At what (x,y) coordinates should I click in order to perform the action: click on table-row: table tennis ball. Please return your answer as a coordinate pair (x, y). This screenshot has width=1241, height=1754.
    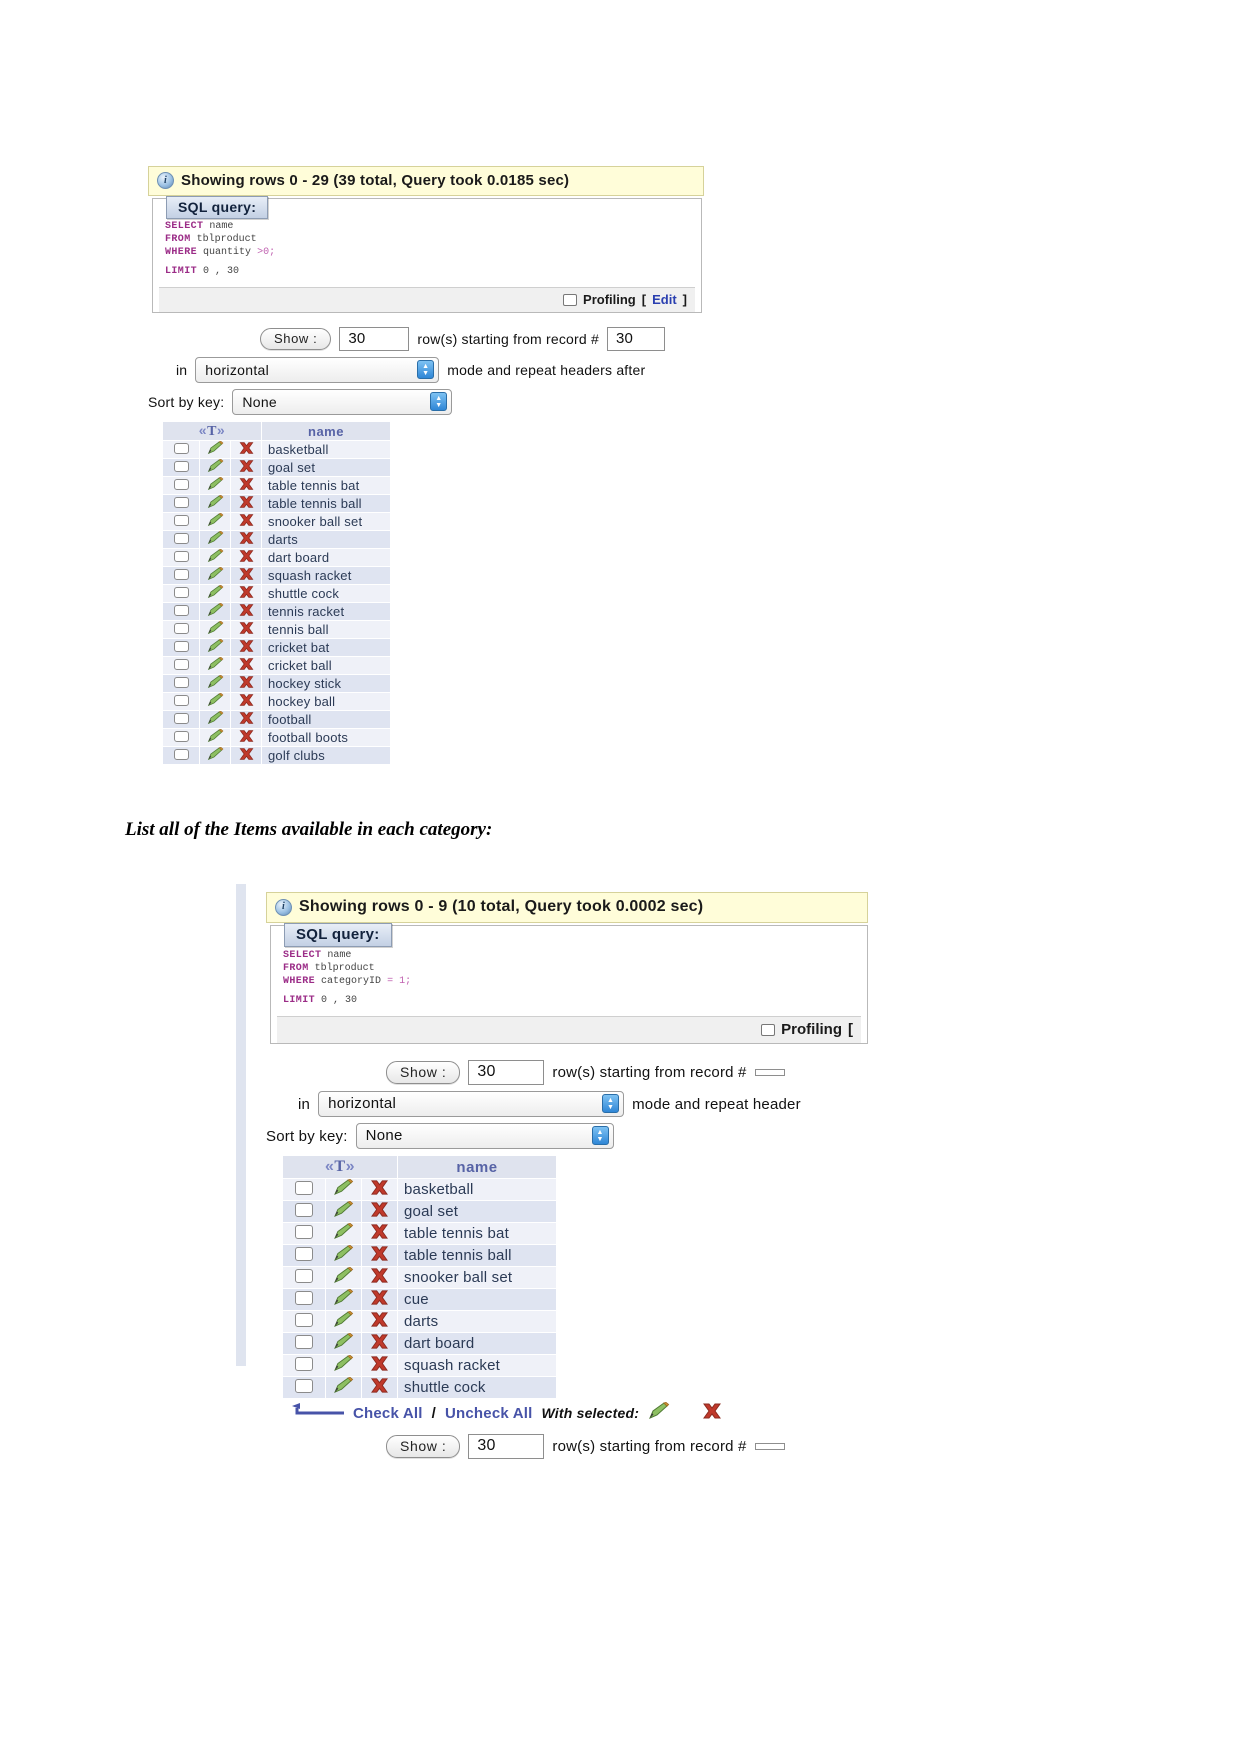
    Looking at the image, I should click on (276, 504).